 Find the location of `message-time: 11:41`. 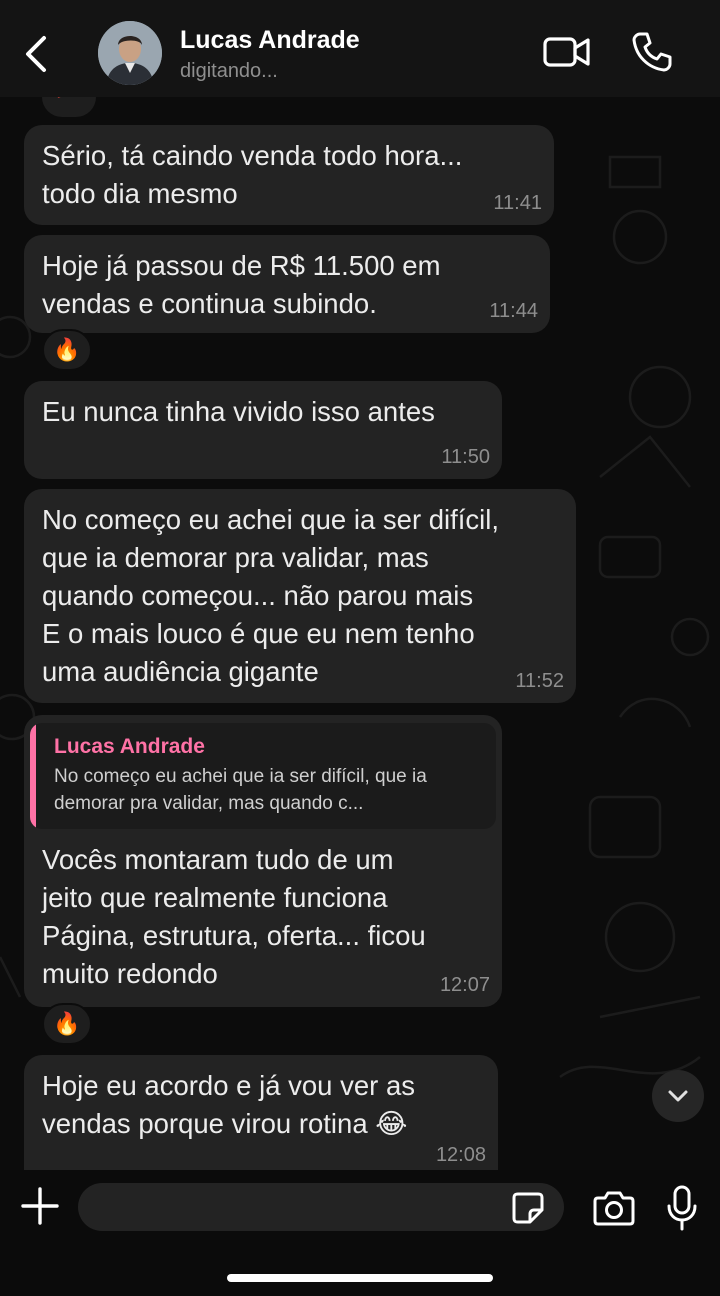

message-time: 11:41 is located at coordinates (517, 203).